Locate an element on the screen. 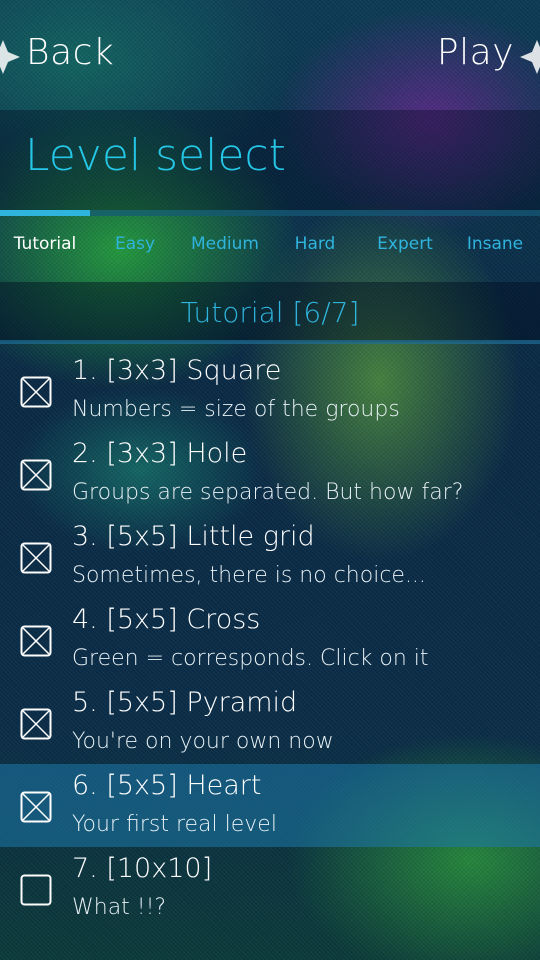 This screenshot has height=960, width=540. level-title: 4. [5x5] Cross is located at coordinates (166, 619).